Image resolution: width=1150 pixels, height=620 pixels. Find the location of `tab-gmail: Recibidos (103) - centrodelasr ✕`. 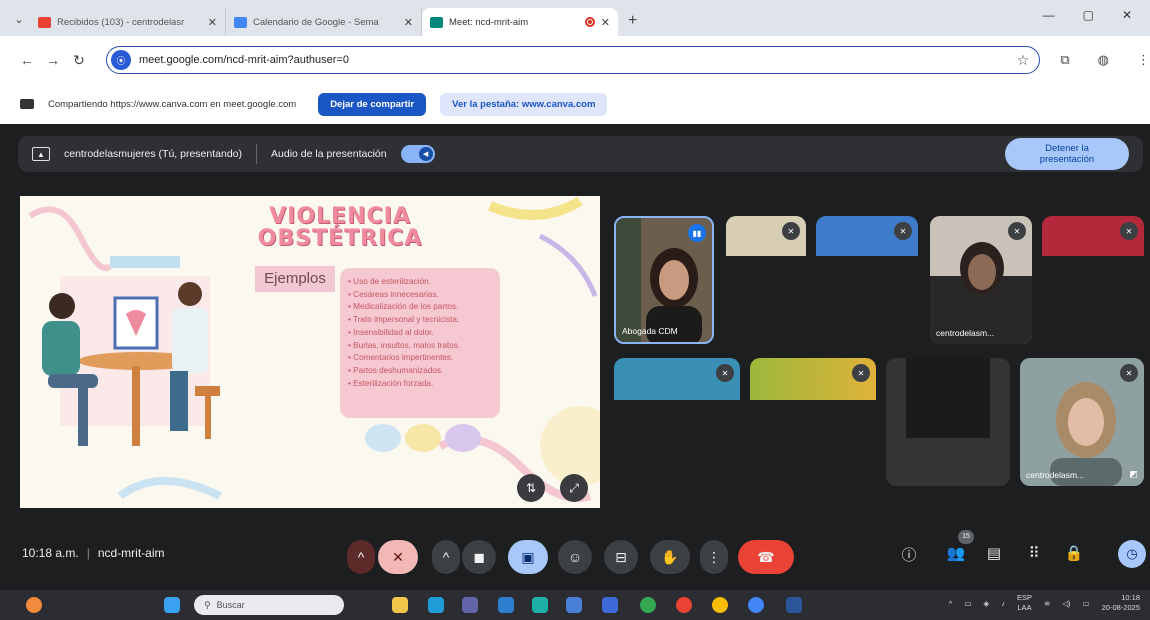

tab-gmail: Recibidos (103) - centrodelasr ✕ is located at coordinates (128, 22).